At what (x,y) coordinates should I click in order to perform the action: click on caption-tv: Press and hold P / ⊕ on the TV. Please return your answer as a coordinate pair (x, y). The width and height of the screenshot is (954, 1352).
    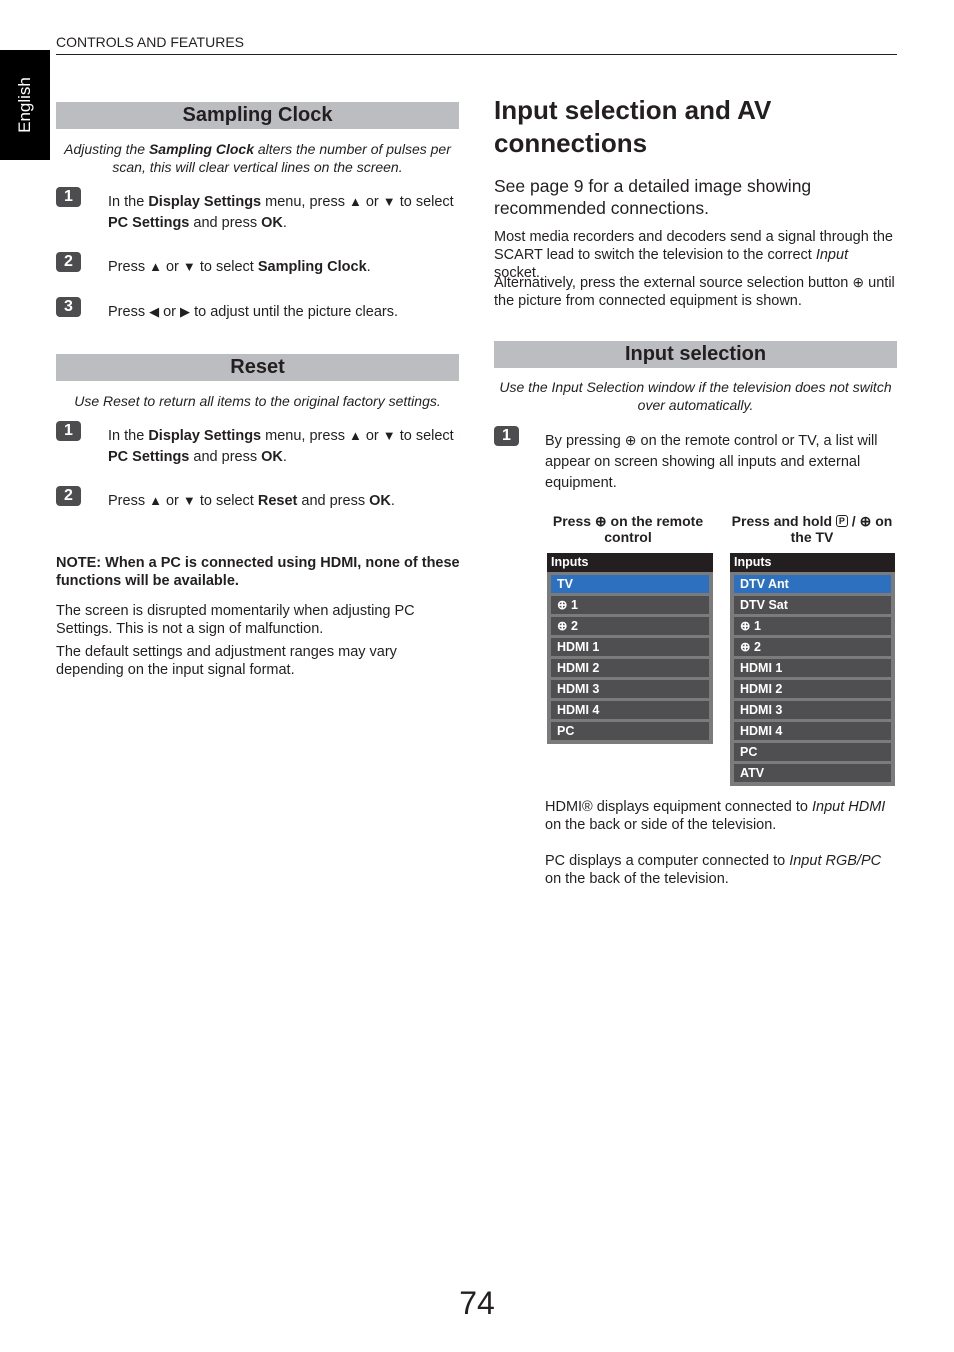
    Looking at the image, I should click on (812, 529).